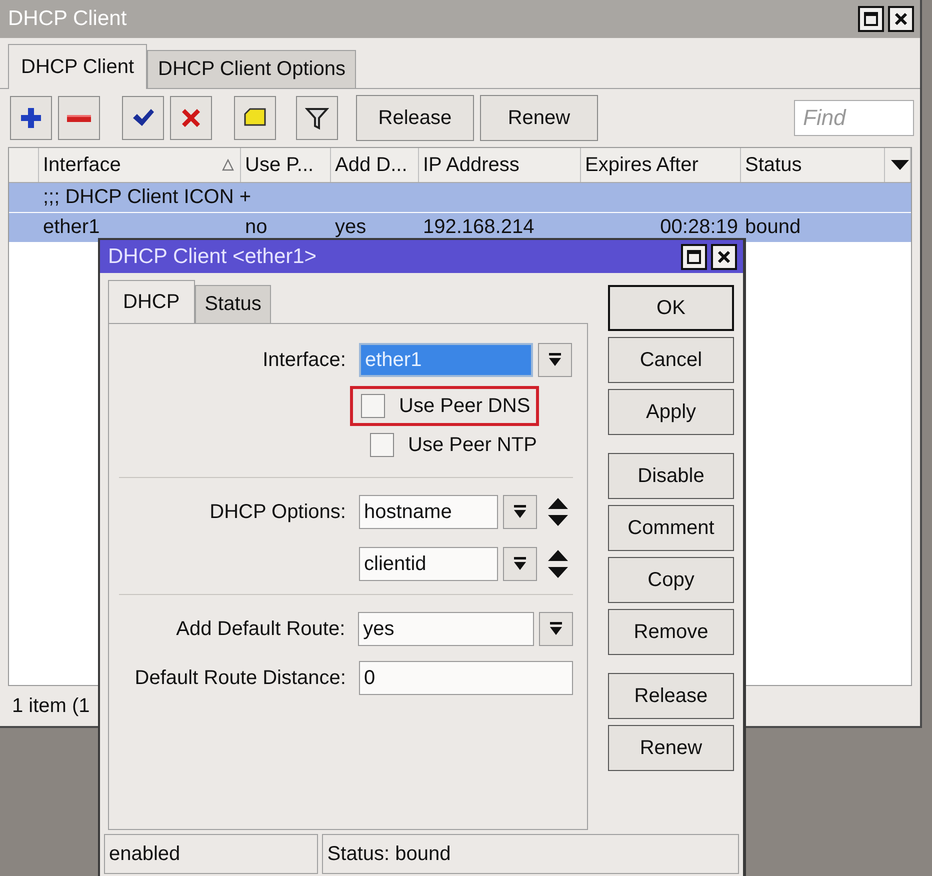 Image resolution: width=932 pixels, height=876 pixels. What do you see at coordinates (82, 165) in the screenshot?
I see `column-label: Interface` at bounding box center [82, 165].